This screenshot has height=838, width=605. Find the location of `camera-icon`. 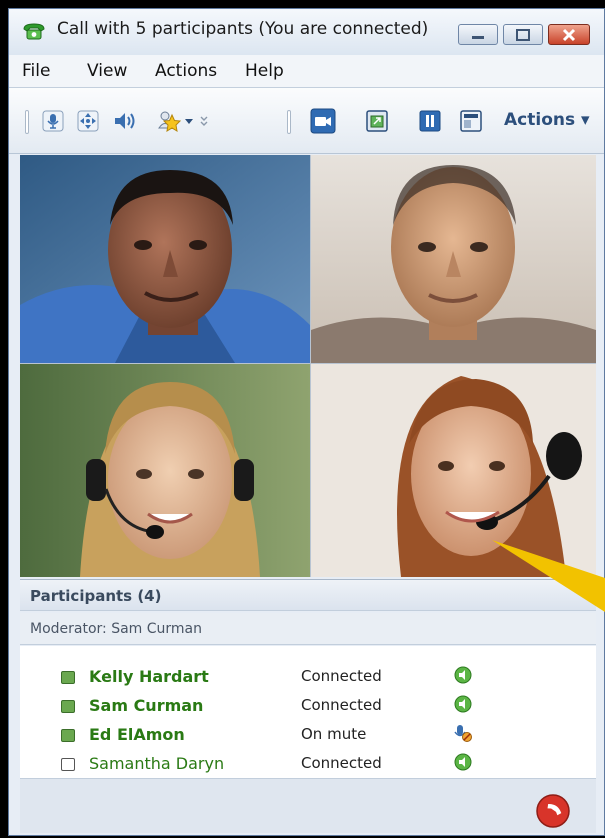

camera-icon is located at coordinates (323, 121).